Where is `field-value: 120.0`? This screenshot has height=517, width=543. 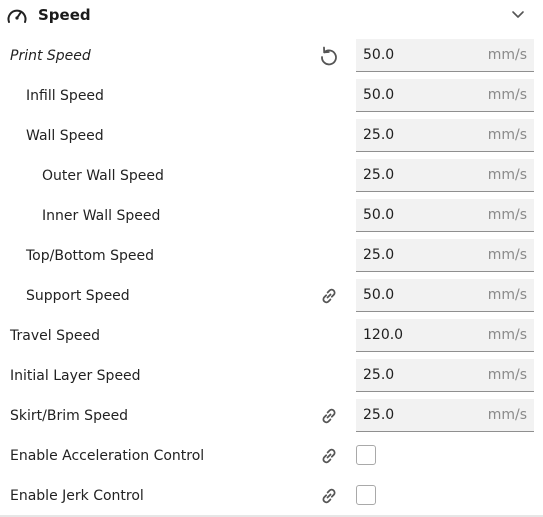
field-value: 120.0 is located at coordinates (383, 335).